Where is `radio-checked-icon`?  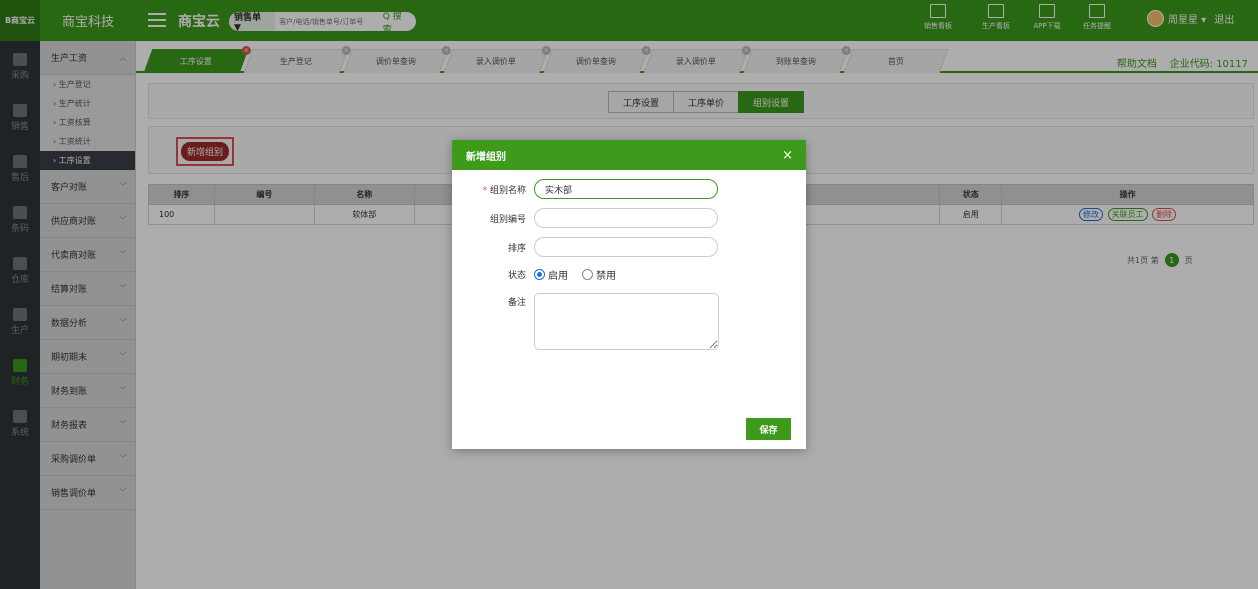
radio-checked-icon is located at coordinates (539, 274).